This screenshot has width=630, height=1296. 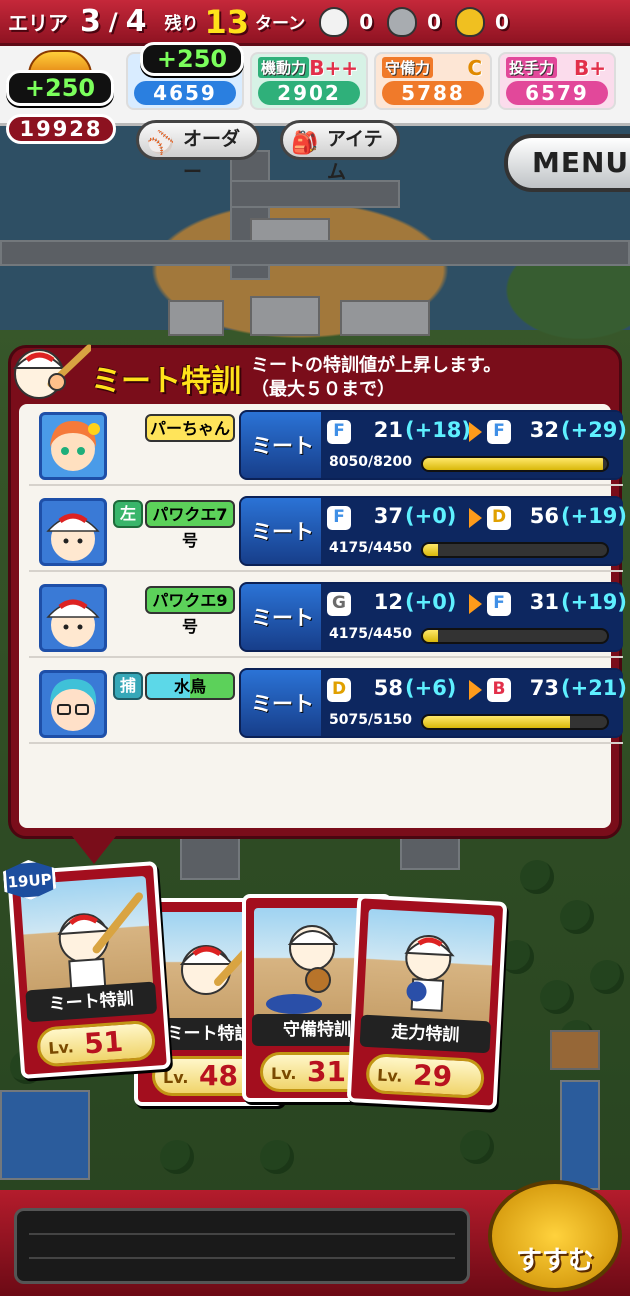 I want to click on item-button: 🎒 アイテム, so click(x=340, y=151).